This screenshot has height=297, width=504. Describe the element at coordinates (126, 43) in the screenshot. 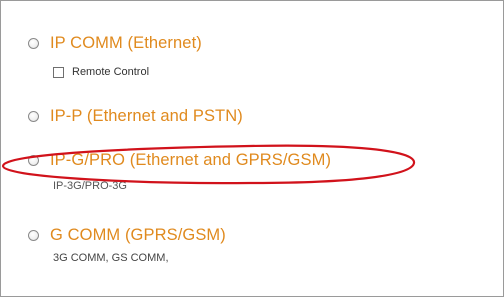

I see `radio-label-ip-comm: IP COMM (Ethernet)` at that location.